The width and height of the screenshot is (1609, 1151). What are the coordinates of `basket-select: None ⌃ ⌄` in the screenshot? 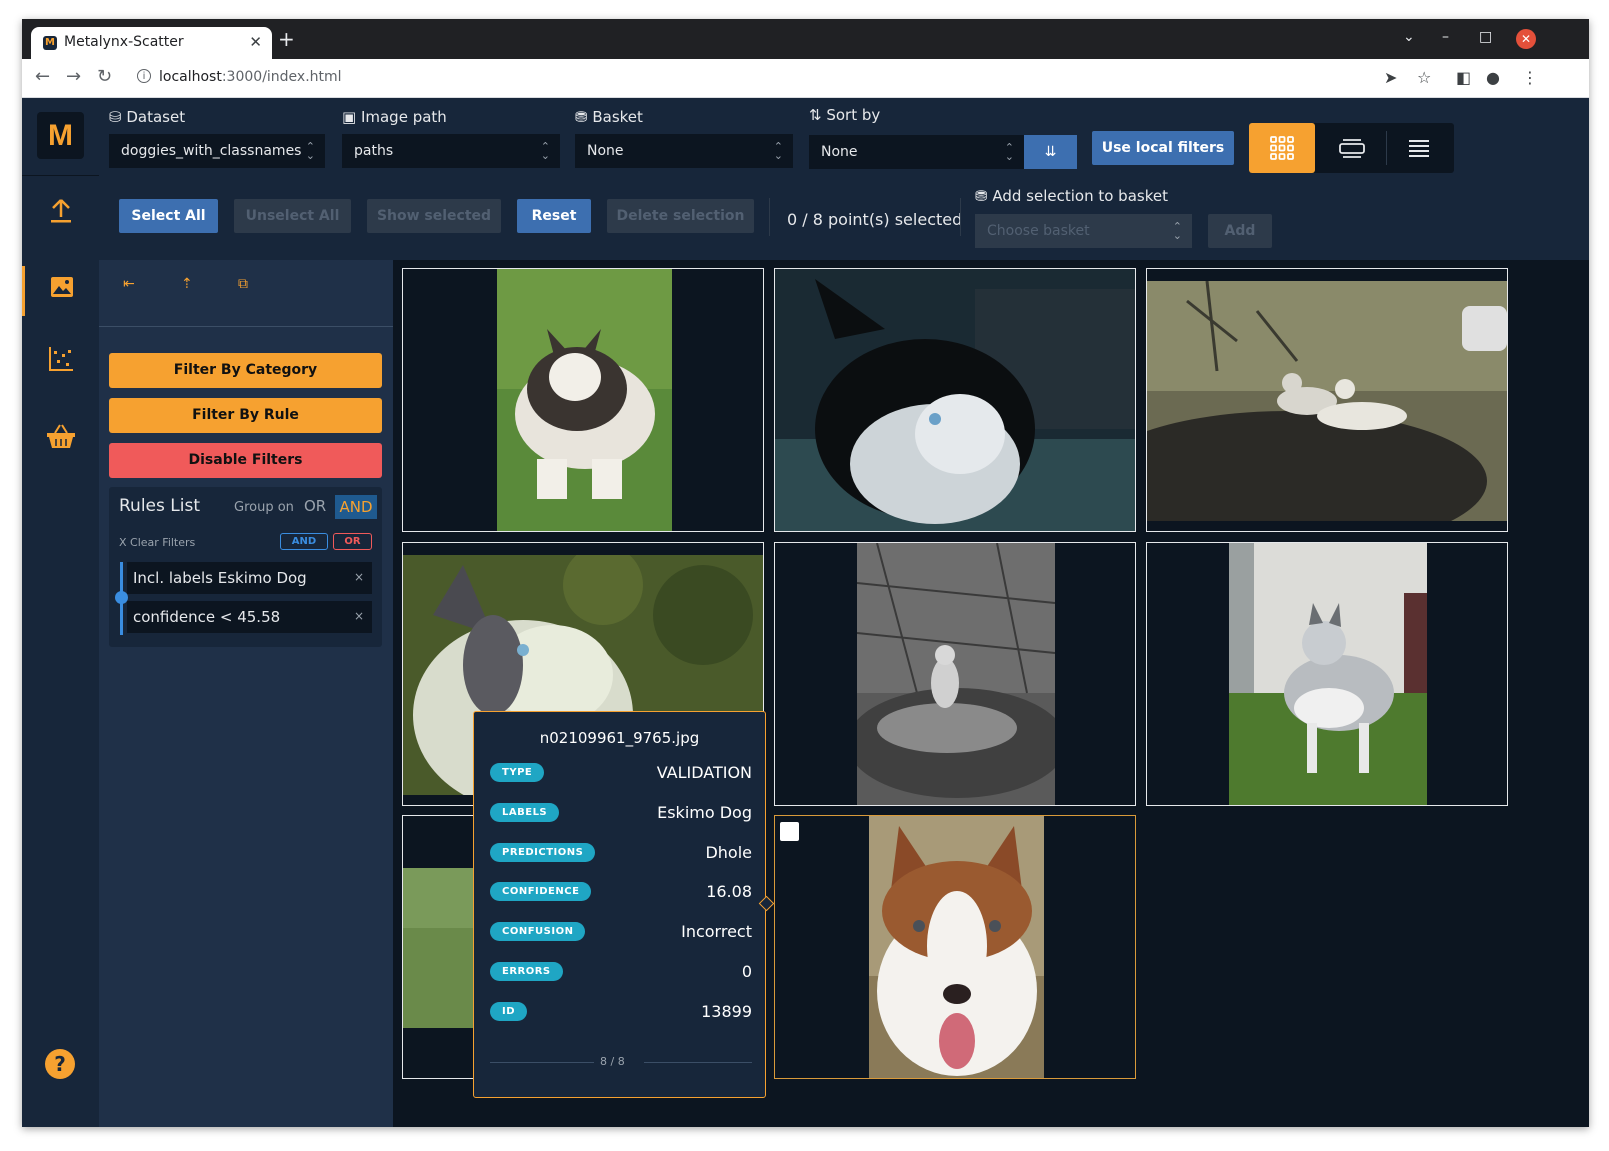 It's located at (684, 151).